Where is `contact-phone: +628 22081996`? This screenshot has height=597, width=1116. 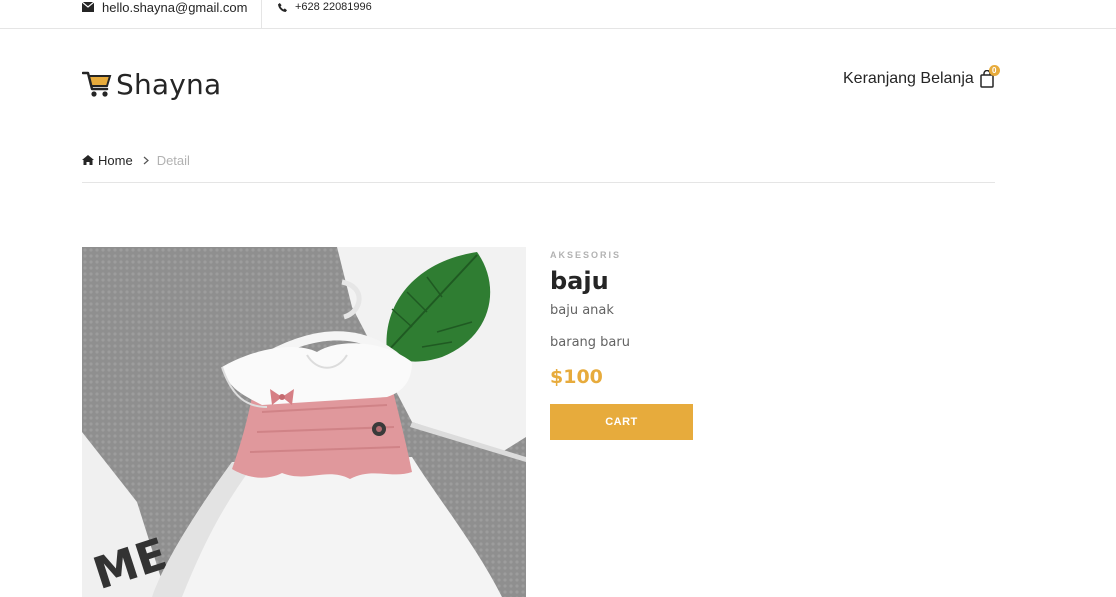
contact-phone: +628 22081996 is located at coordinates (325, 7).